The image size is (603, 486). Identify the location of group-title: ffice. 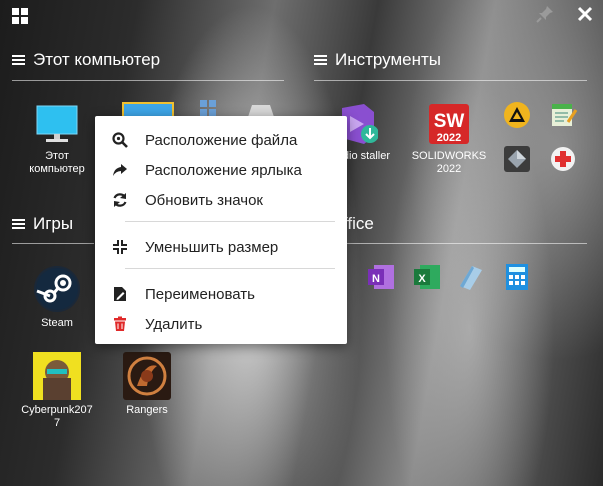
(358, 223).